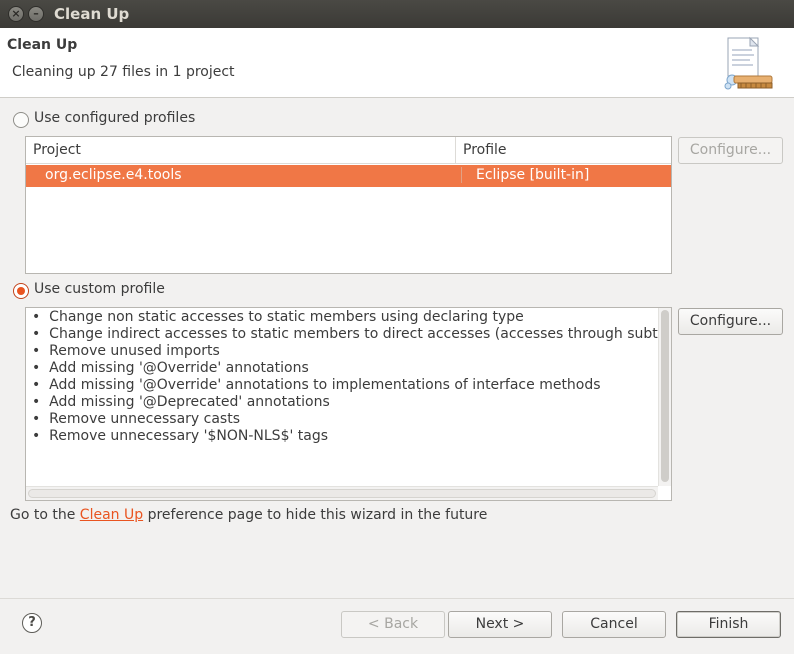 The width and height of the screenshot is (794, 654). Describe the element at coordinates (136, 419) in the screenshot. I see `list-item: • Remove unnecessary casts` at that location.